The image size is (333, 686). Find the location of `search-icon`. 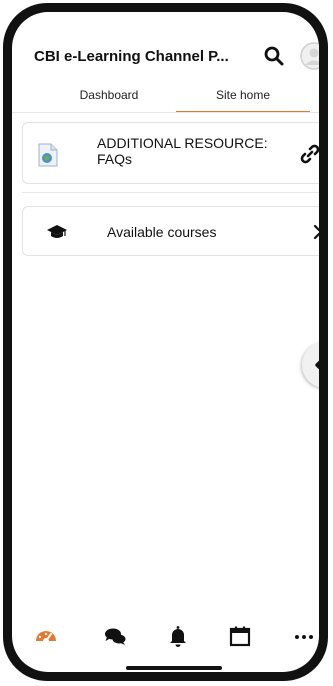

search-icon is located at coordinates (274, 56).